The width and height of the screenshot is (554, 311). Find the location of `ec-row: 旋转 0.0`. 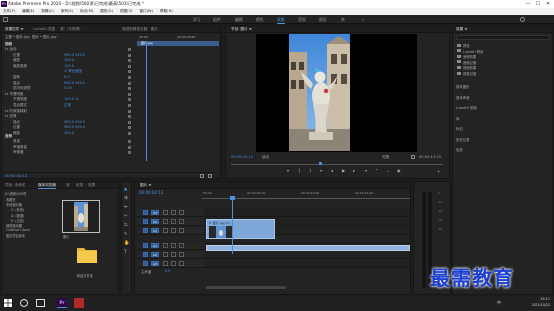

ec-row: 旋转 0.0 is located at coordinates (68, 77).